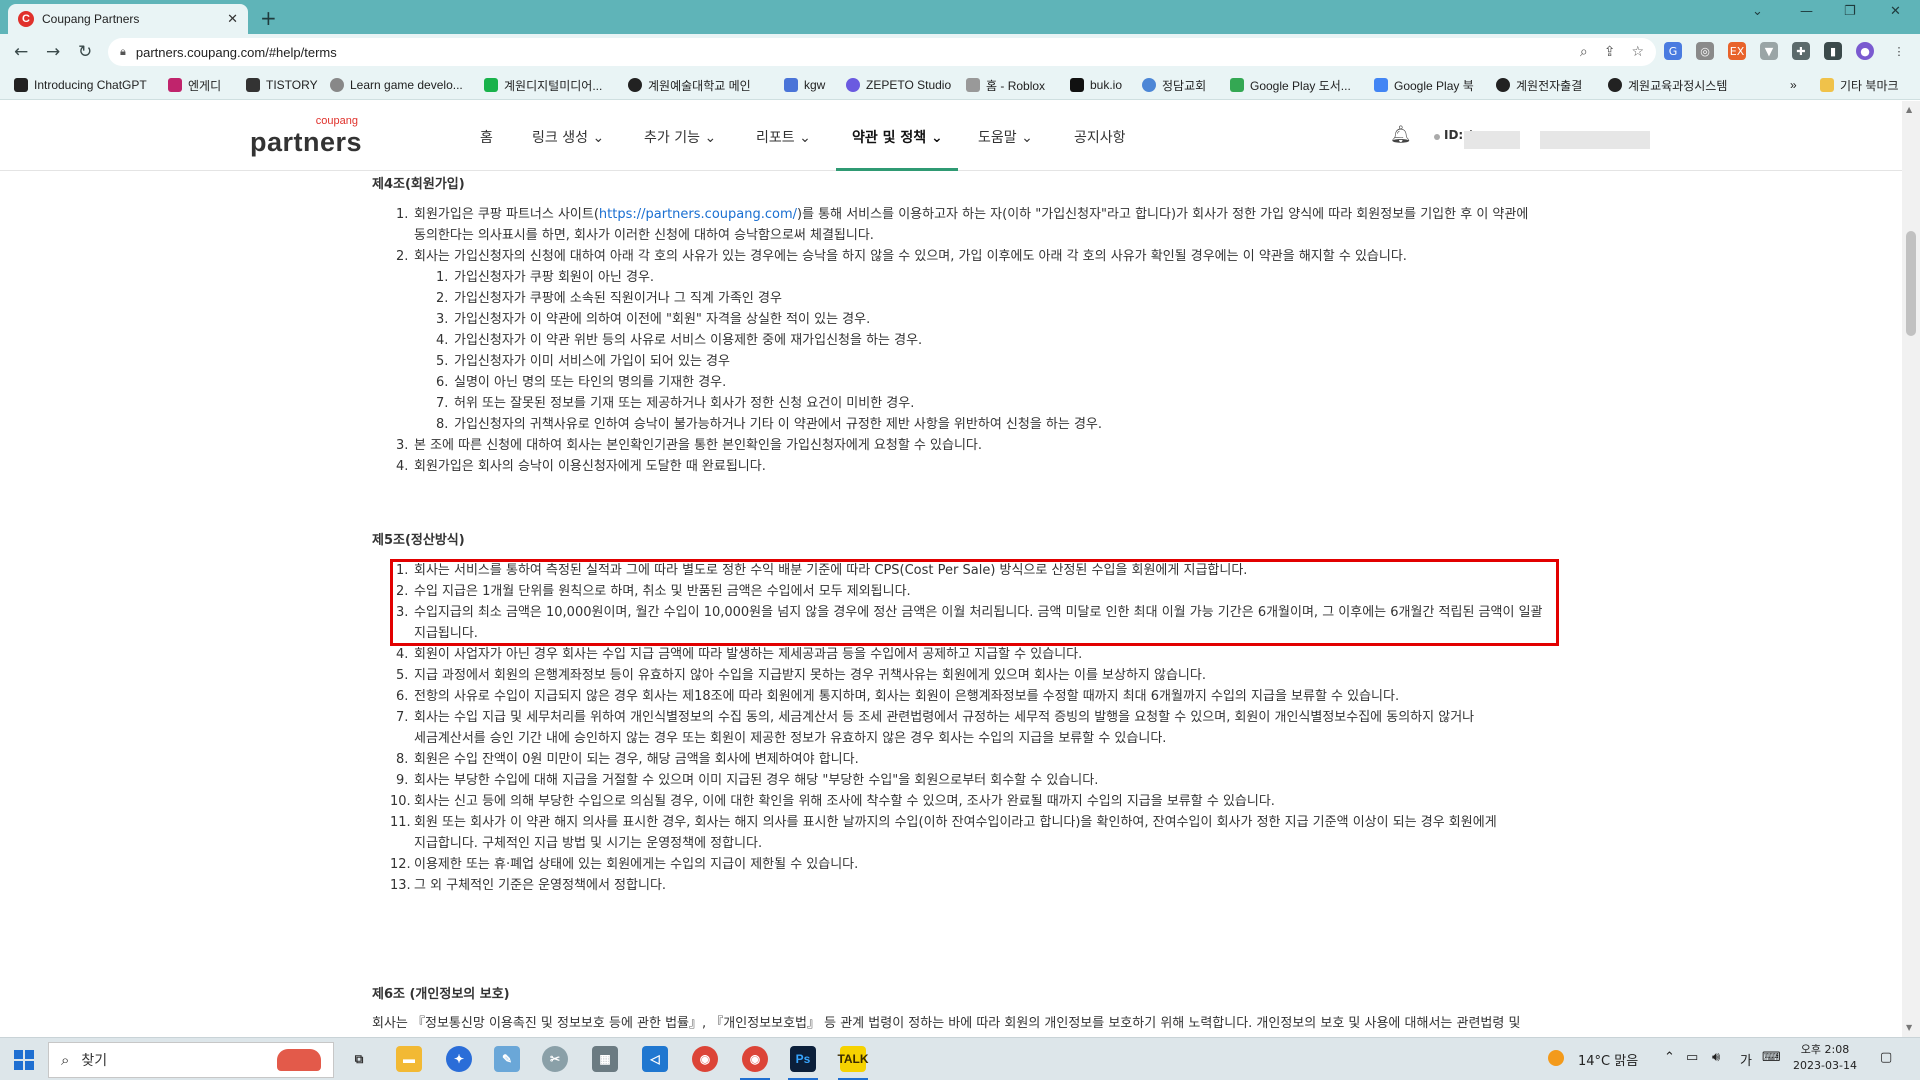 Image resolution: width=1920 pixels, height=1080 pixels. I want to click on sub-list-item: 1. 가입신청자가 쿠팡 회원이 아닌 경우., so click(545, 277).